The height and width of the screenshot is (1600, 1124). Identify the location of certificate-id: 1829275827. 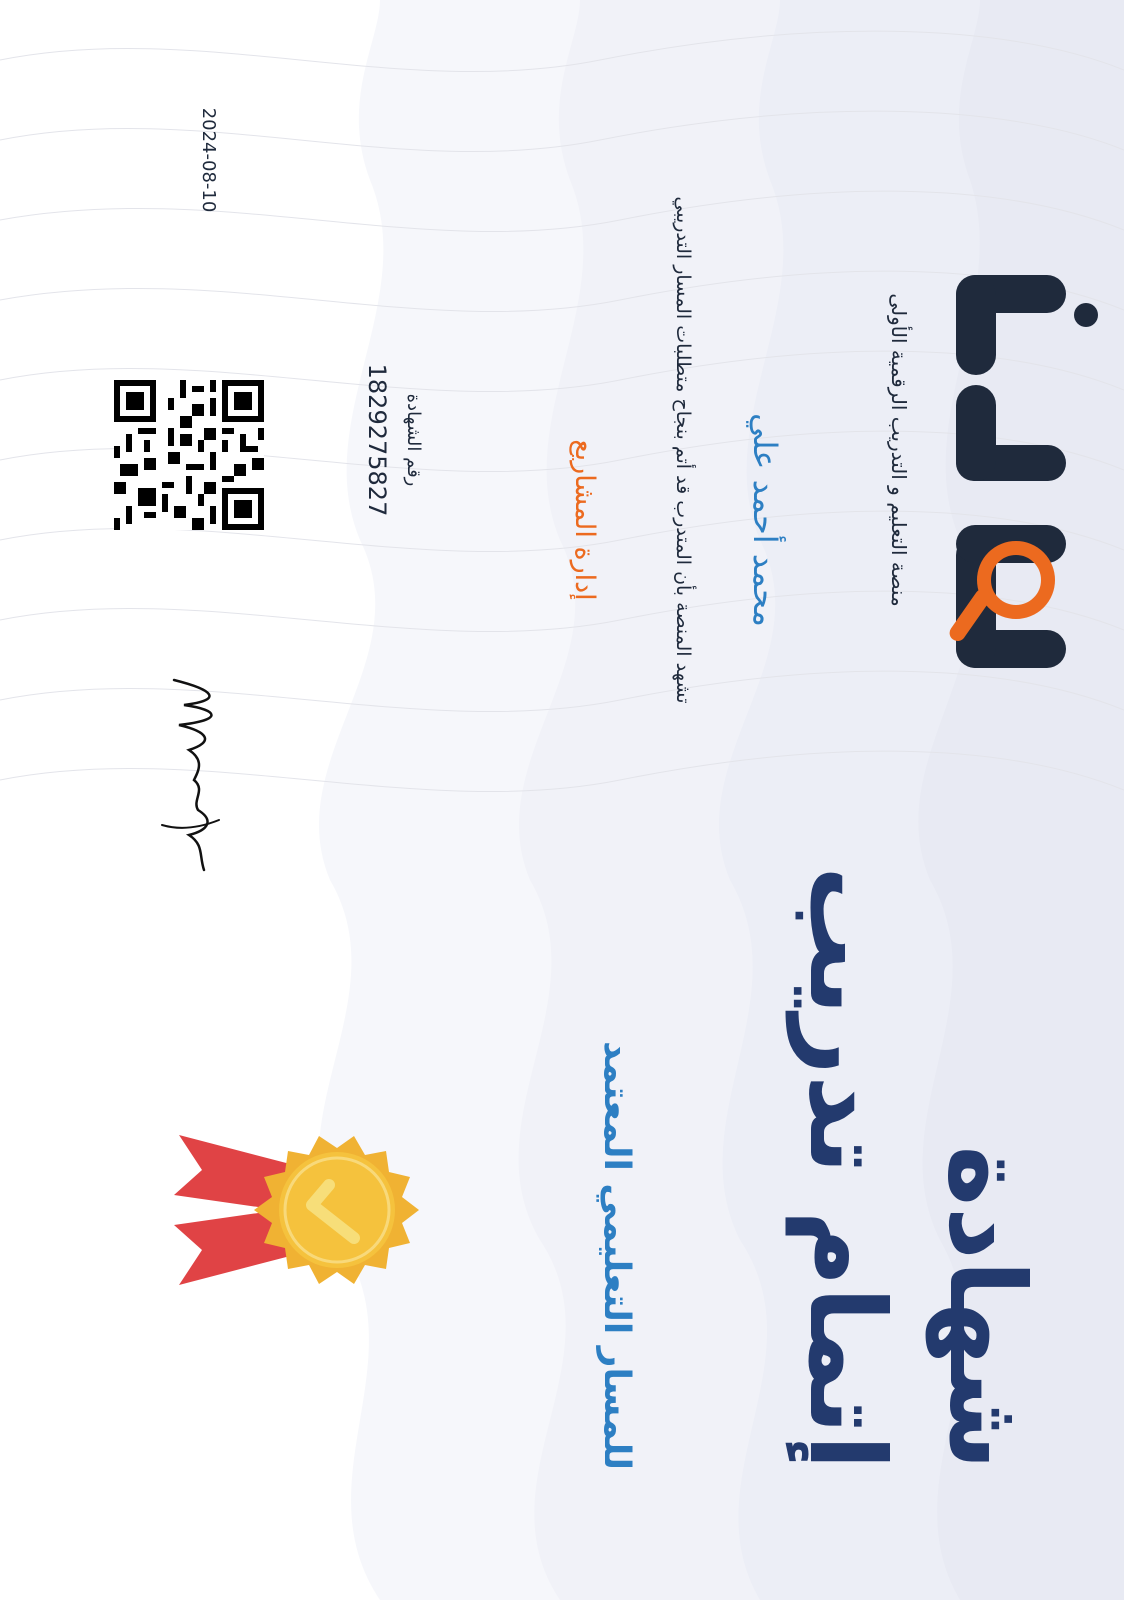
(377, 440).